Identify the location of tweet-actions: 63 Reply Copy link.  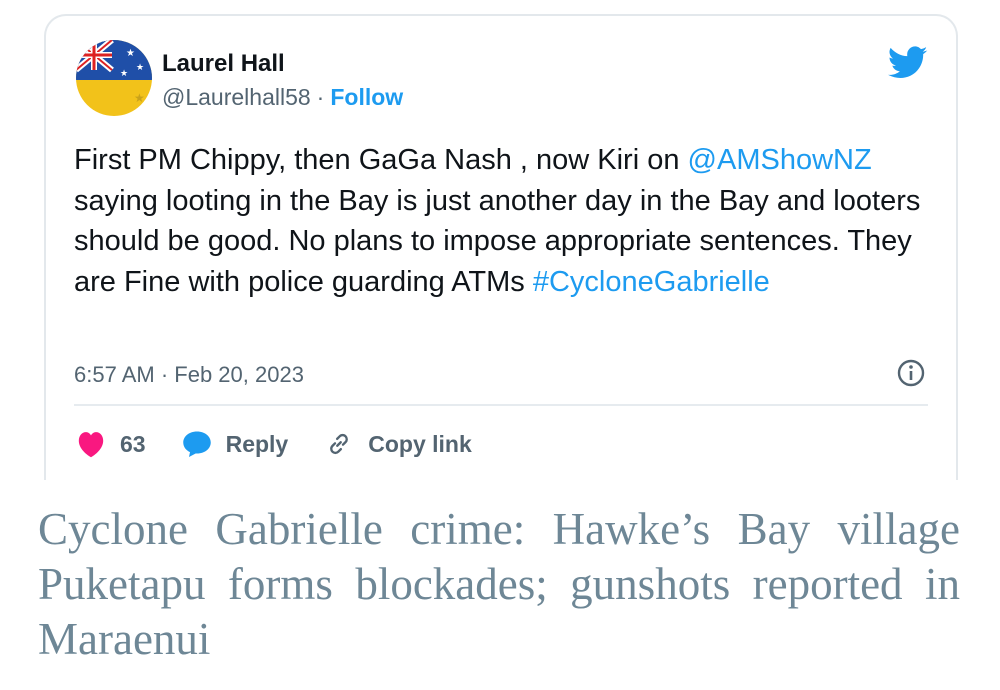
(292, 444).